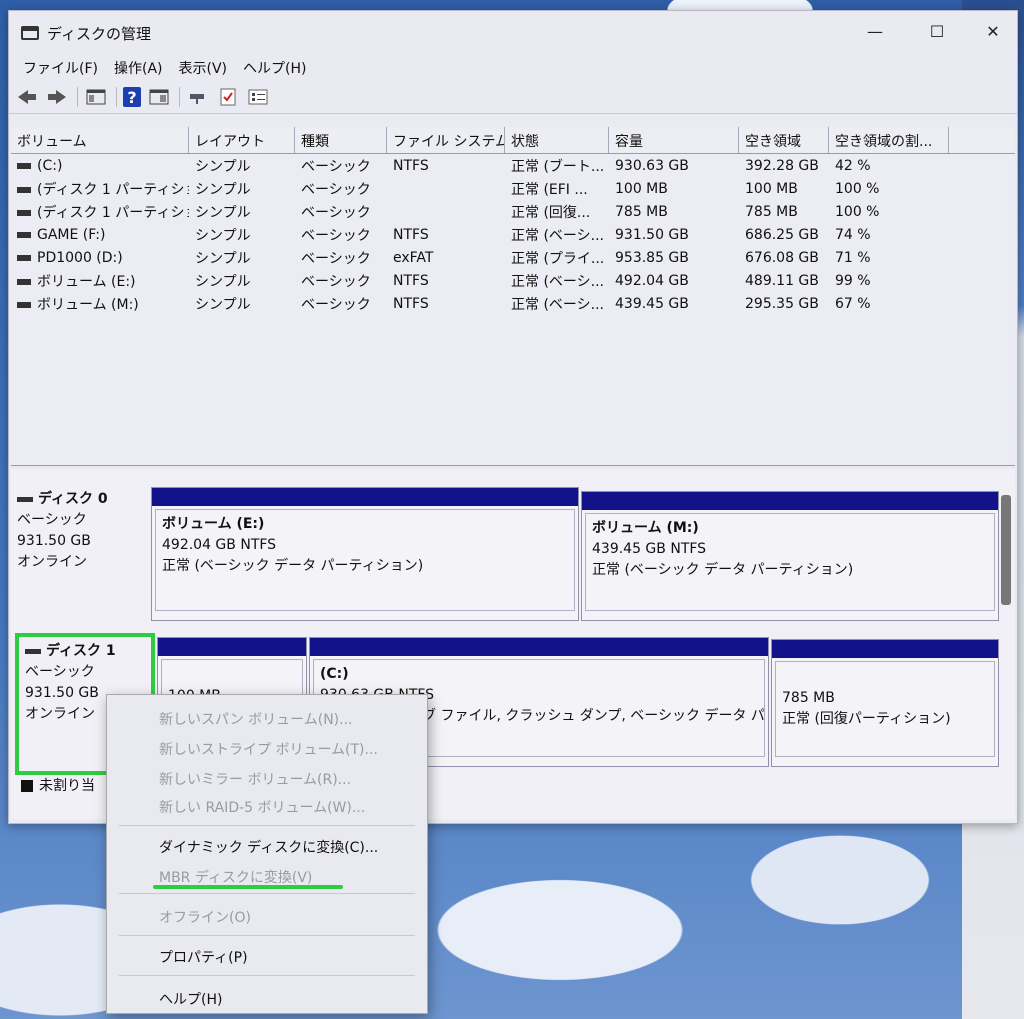  What do you see at coordinates (27, 97) in the screenshot?
I see `back-arrow-icon` at bounding box center [27, 97].